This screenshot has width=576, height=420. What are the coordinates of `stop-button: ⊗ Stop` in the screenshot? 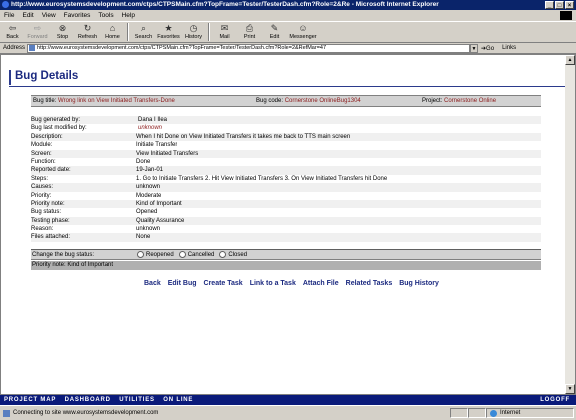 It's located at (62, 31).